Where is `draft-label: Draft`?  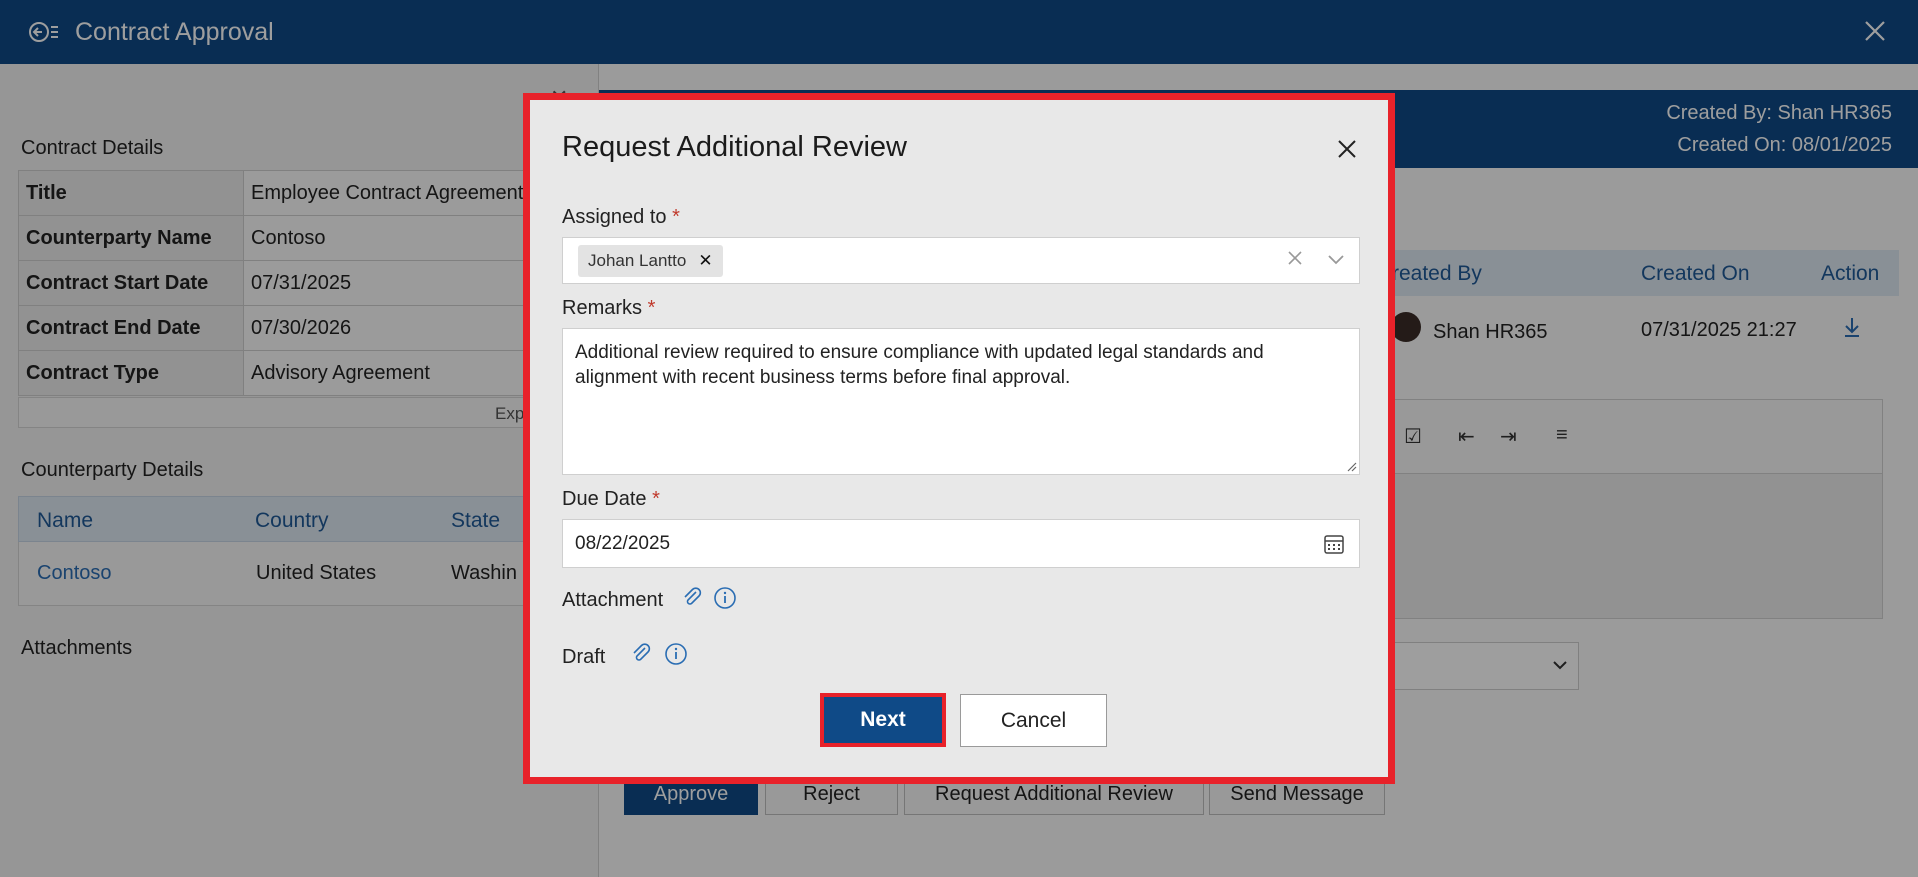 draft-label: Draft is located at coordinates (584, 657).